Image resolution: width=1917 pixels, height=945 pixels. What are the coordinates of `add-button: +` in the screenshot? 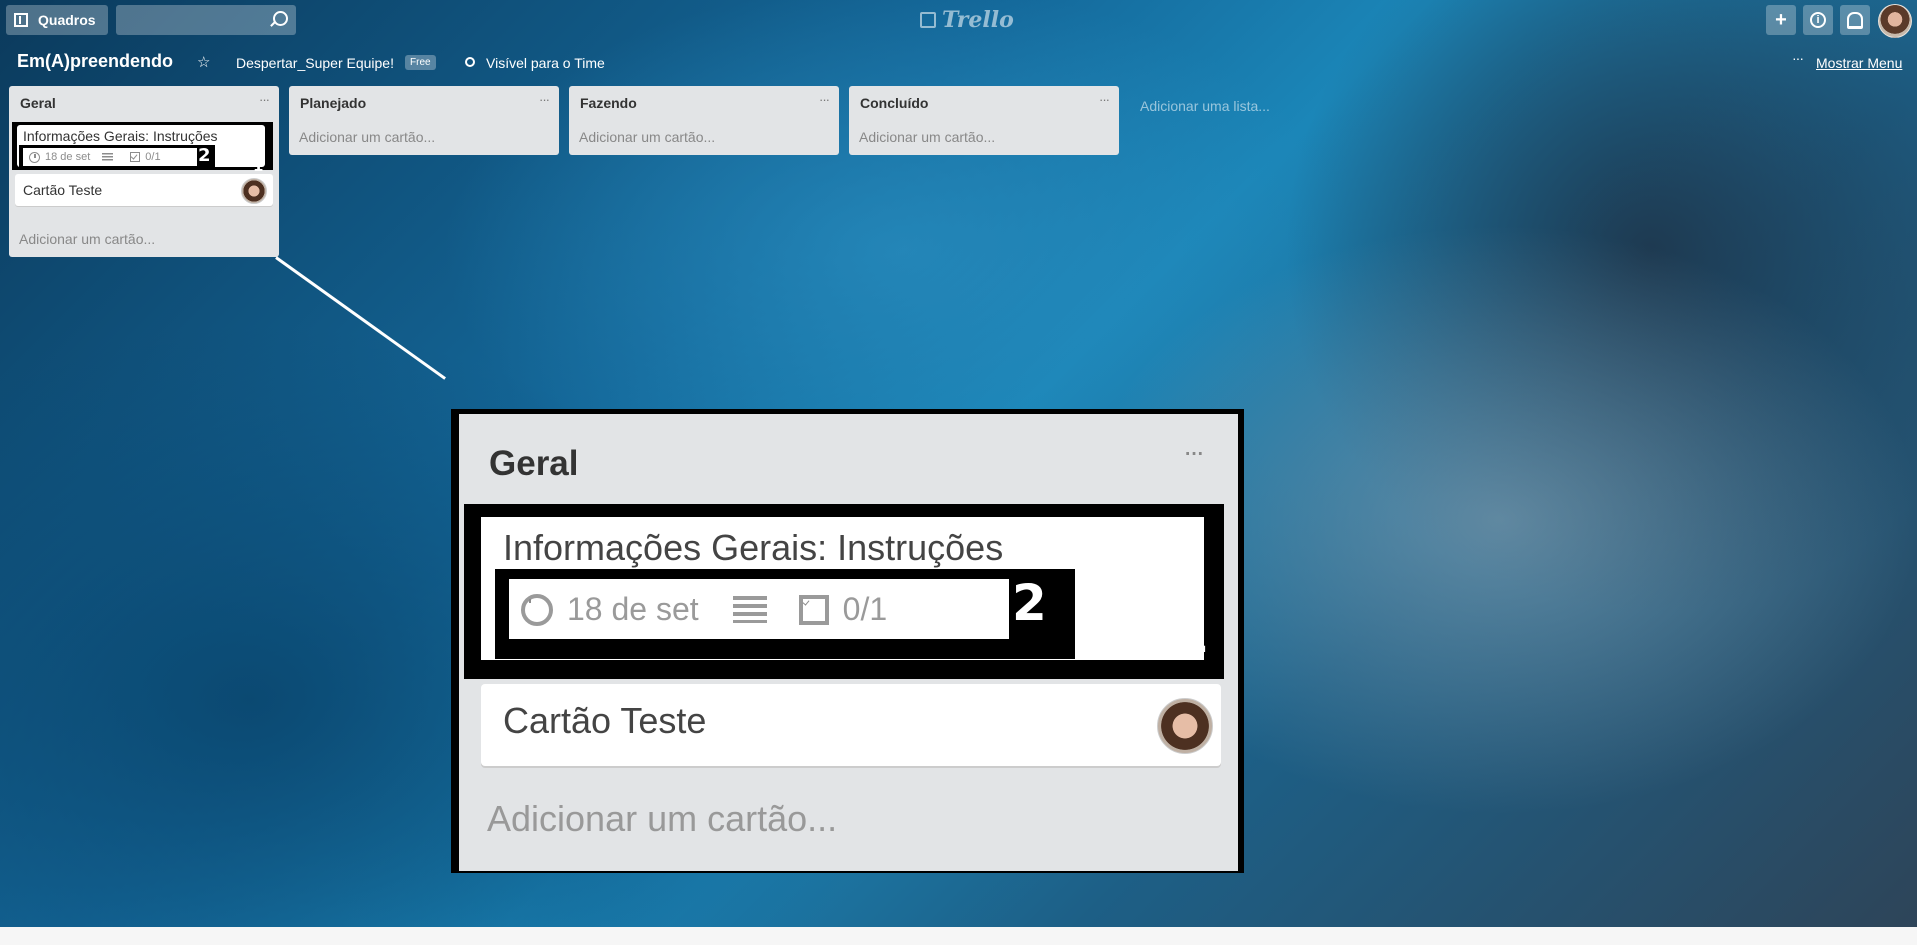 It's located at (1781, 20).